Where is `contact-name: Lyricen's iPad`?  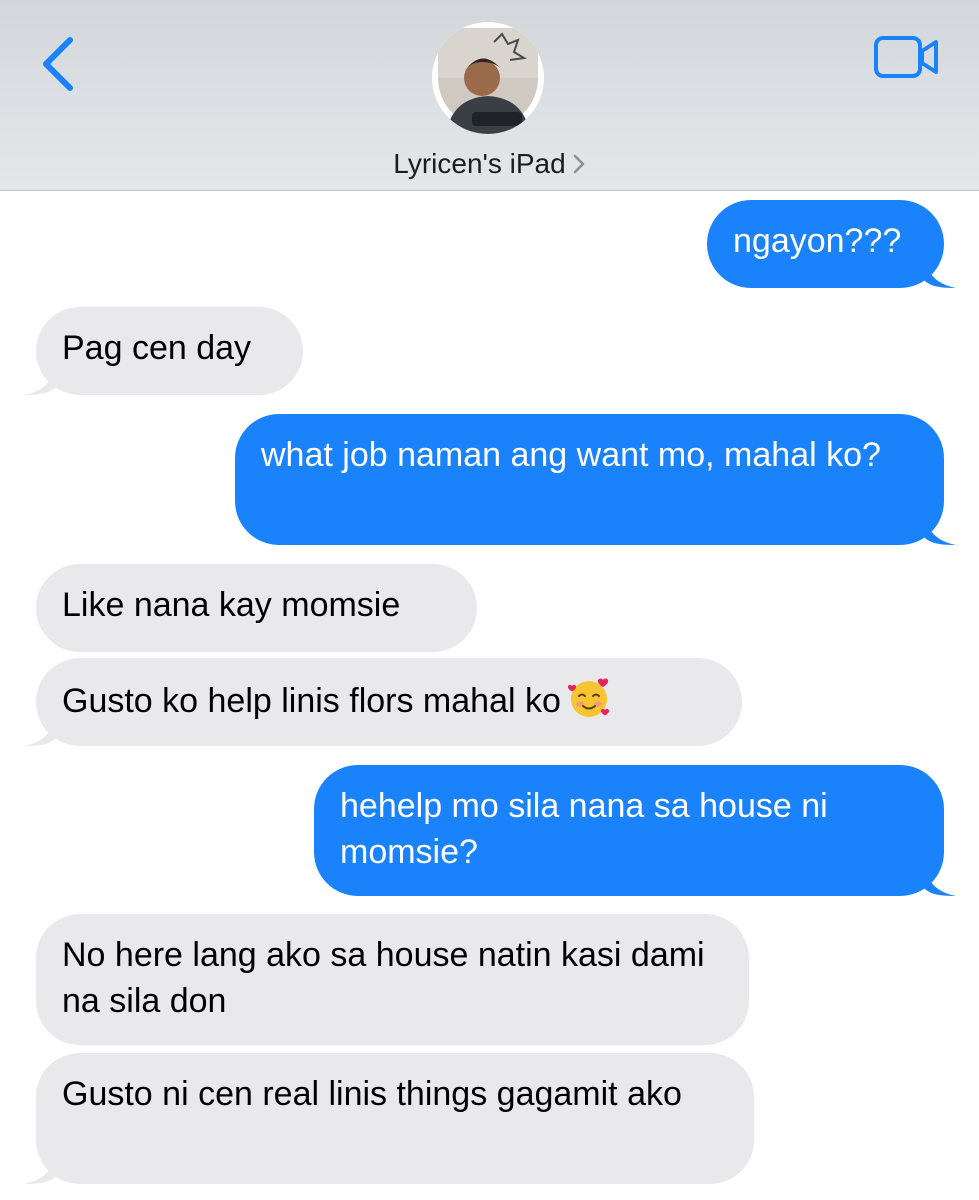 contact-name: Lyricen's iPad is located at coordinates (479, 163).